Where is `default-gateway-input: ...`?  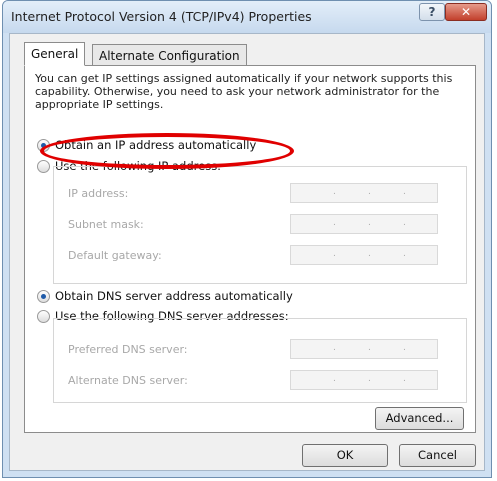 default-gateway-input: ... is located at coordinates (364, 255).